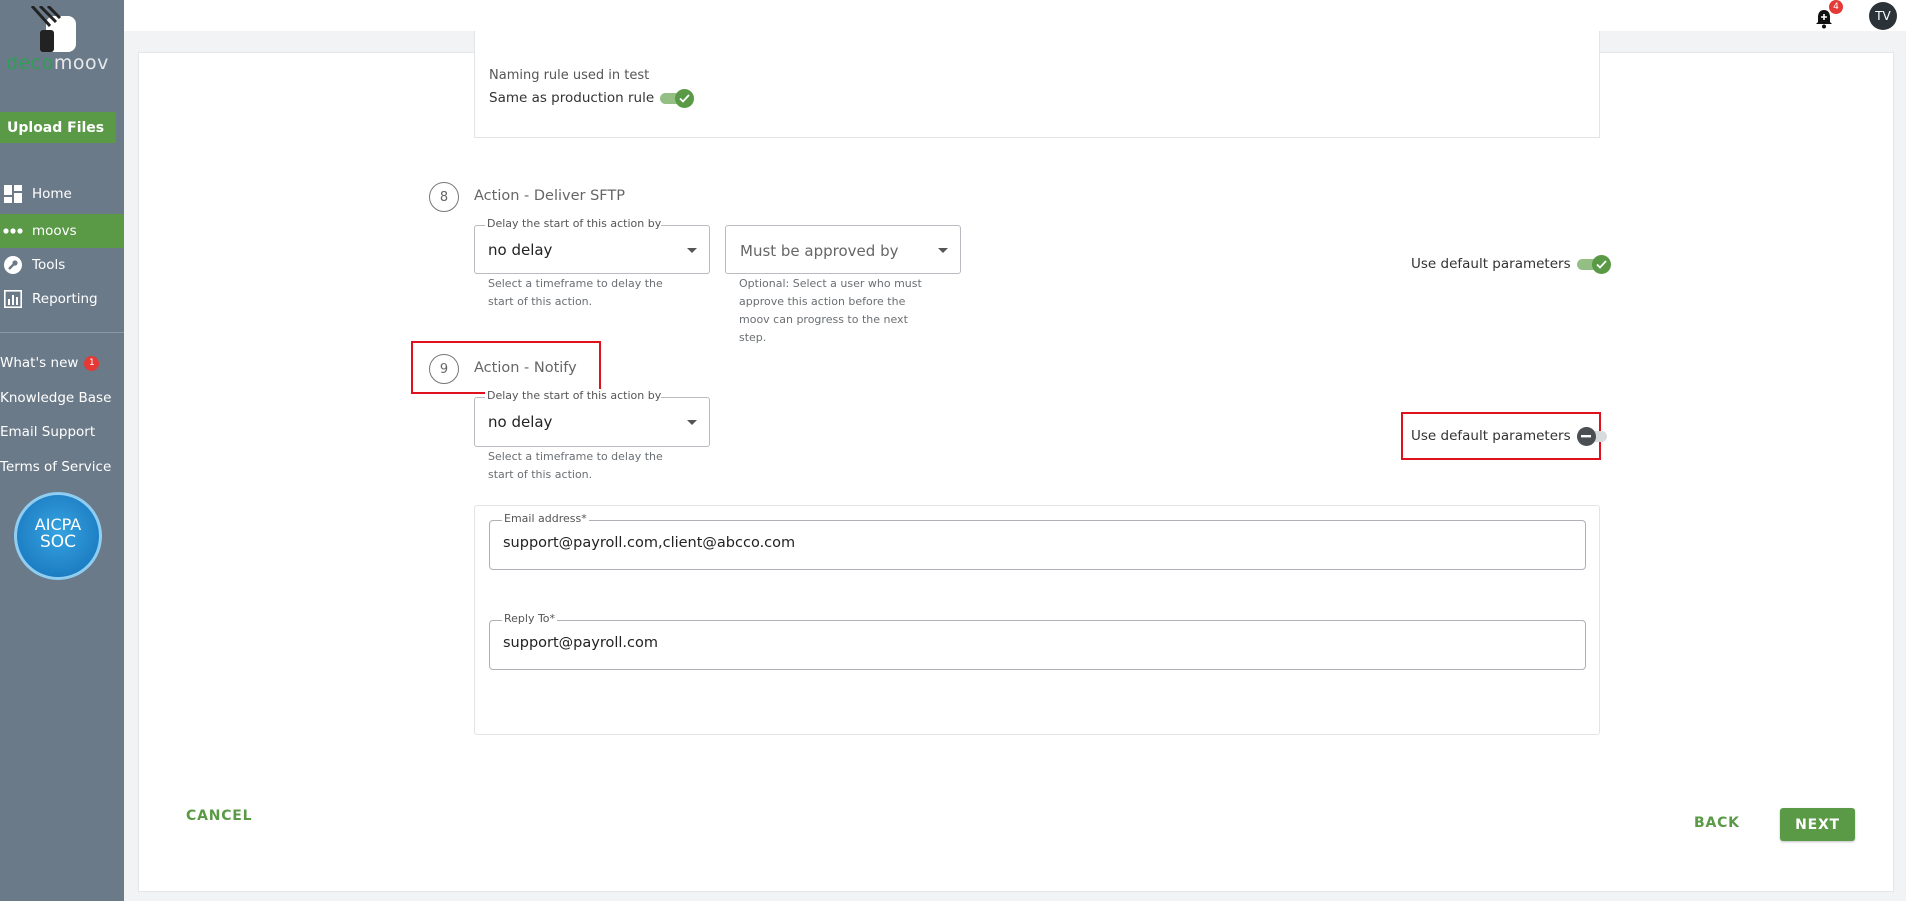 Image resolution: width=1906 pixels, height=901 pixels. What do you see at coordinates (444, 197) in the screenshot?
I see `step-8-number: 8` at bounding box center [444, 197].